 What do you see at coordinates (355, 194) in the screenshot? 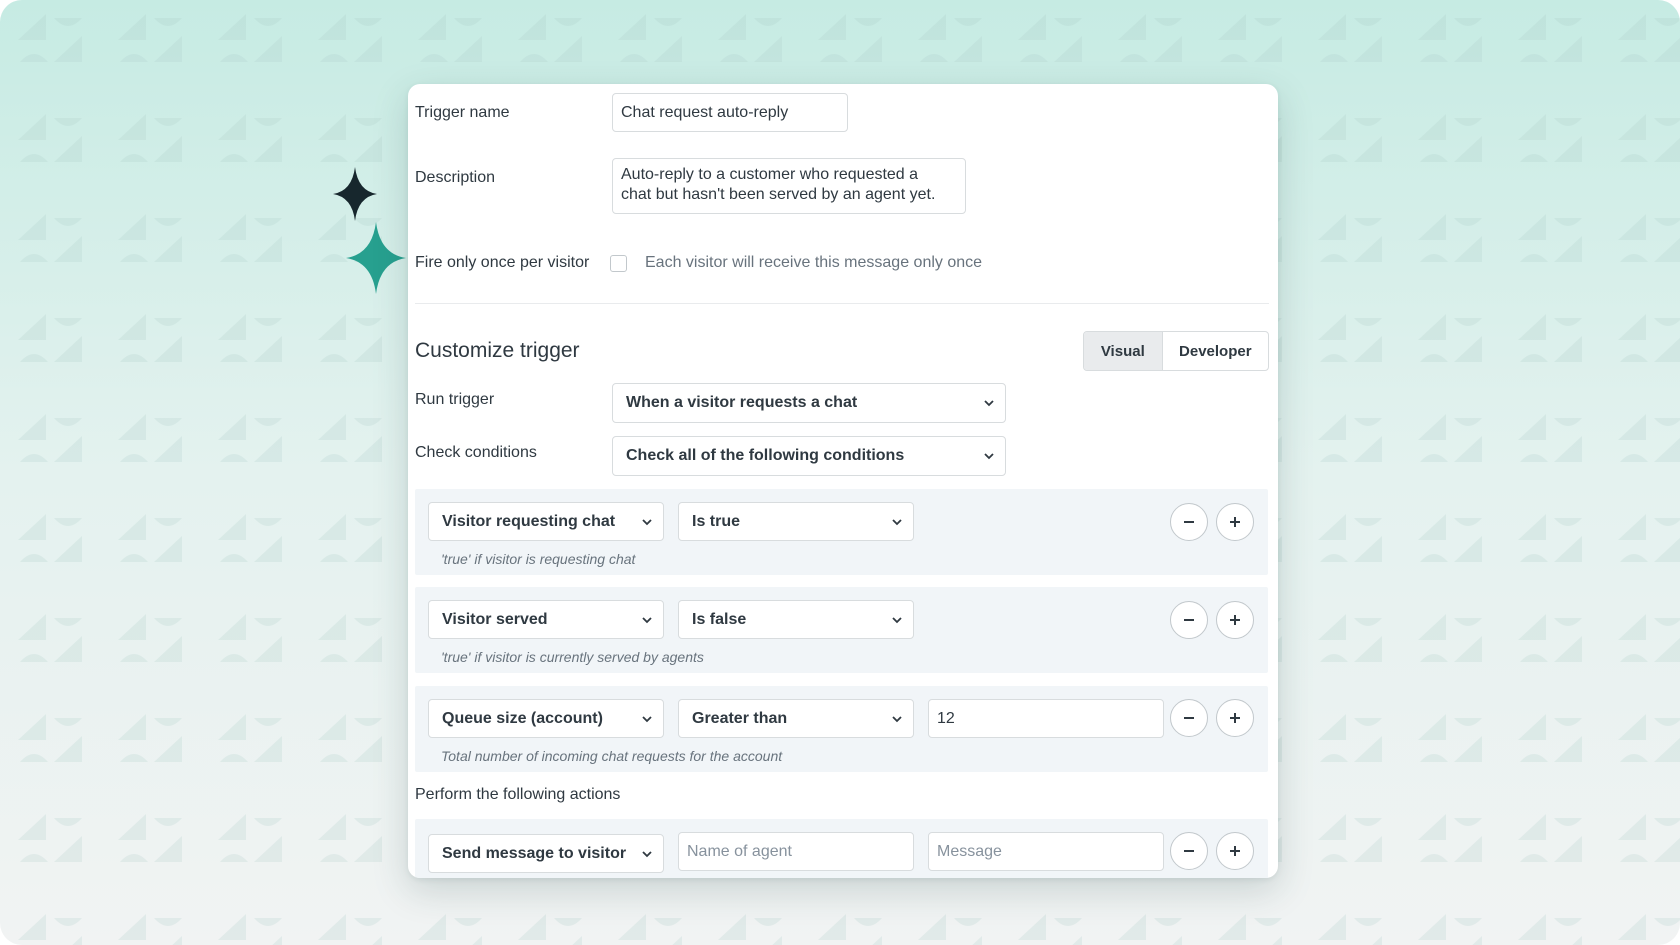
I see `sparkle-dark-icon` at bounding box center [355, 194].